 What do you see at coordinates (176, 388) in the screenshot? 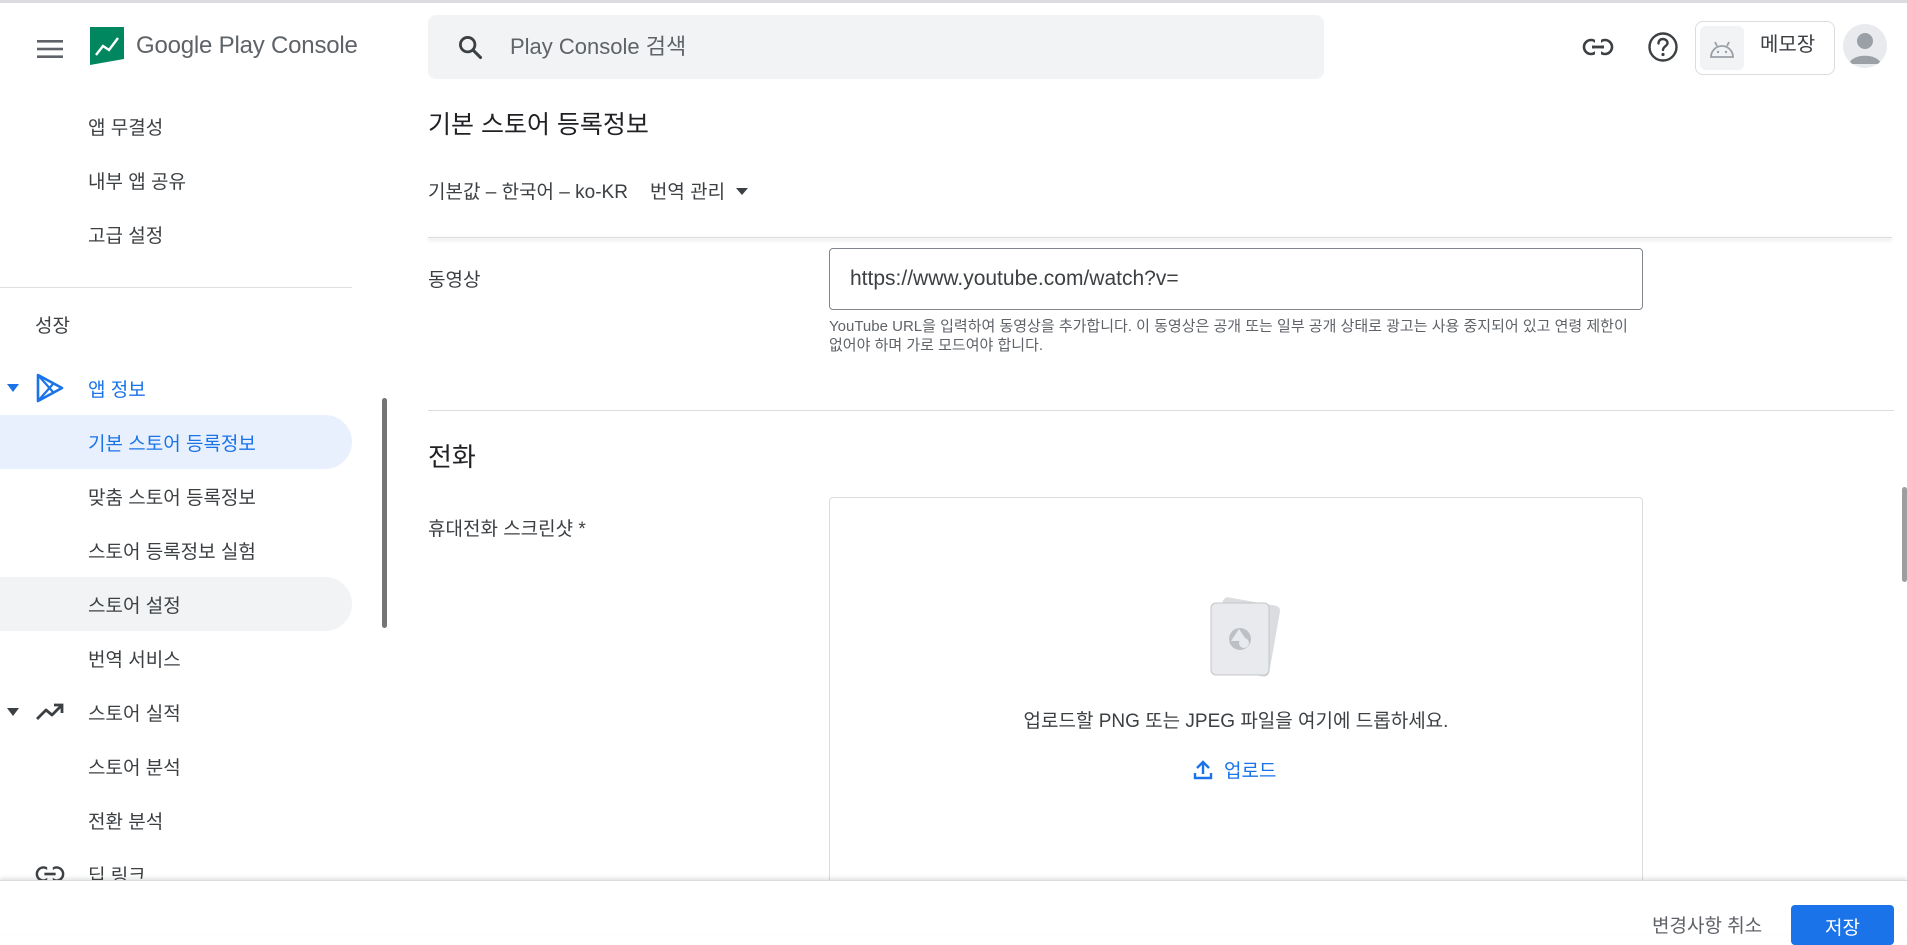
I see `sidebar-group-app-info: 앱 정보` at bounding box center [176, 388].